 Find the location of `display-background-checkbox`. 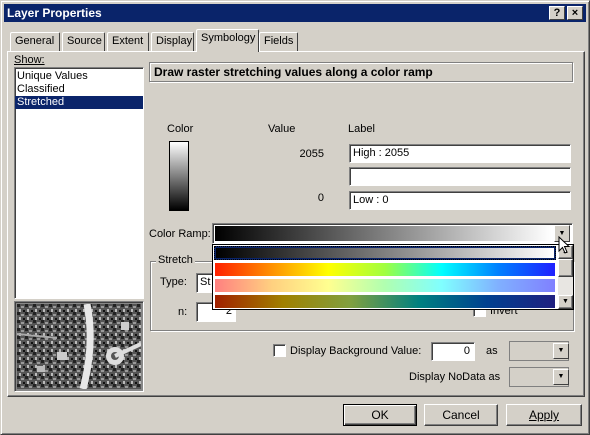

display-background-checkbox is located at coordinates (279, 350).